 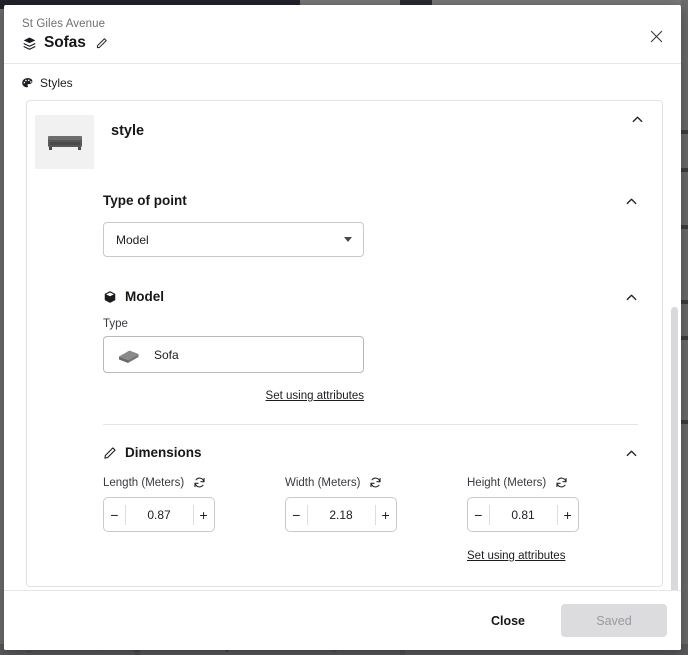 What do you see at coordinates (233, 239) in the screenshot?
I see `type-of-point-select: Model` at bounding box center [233, 239].